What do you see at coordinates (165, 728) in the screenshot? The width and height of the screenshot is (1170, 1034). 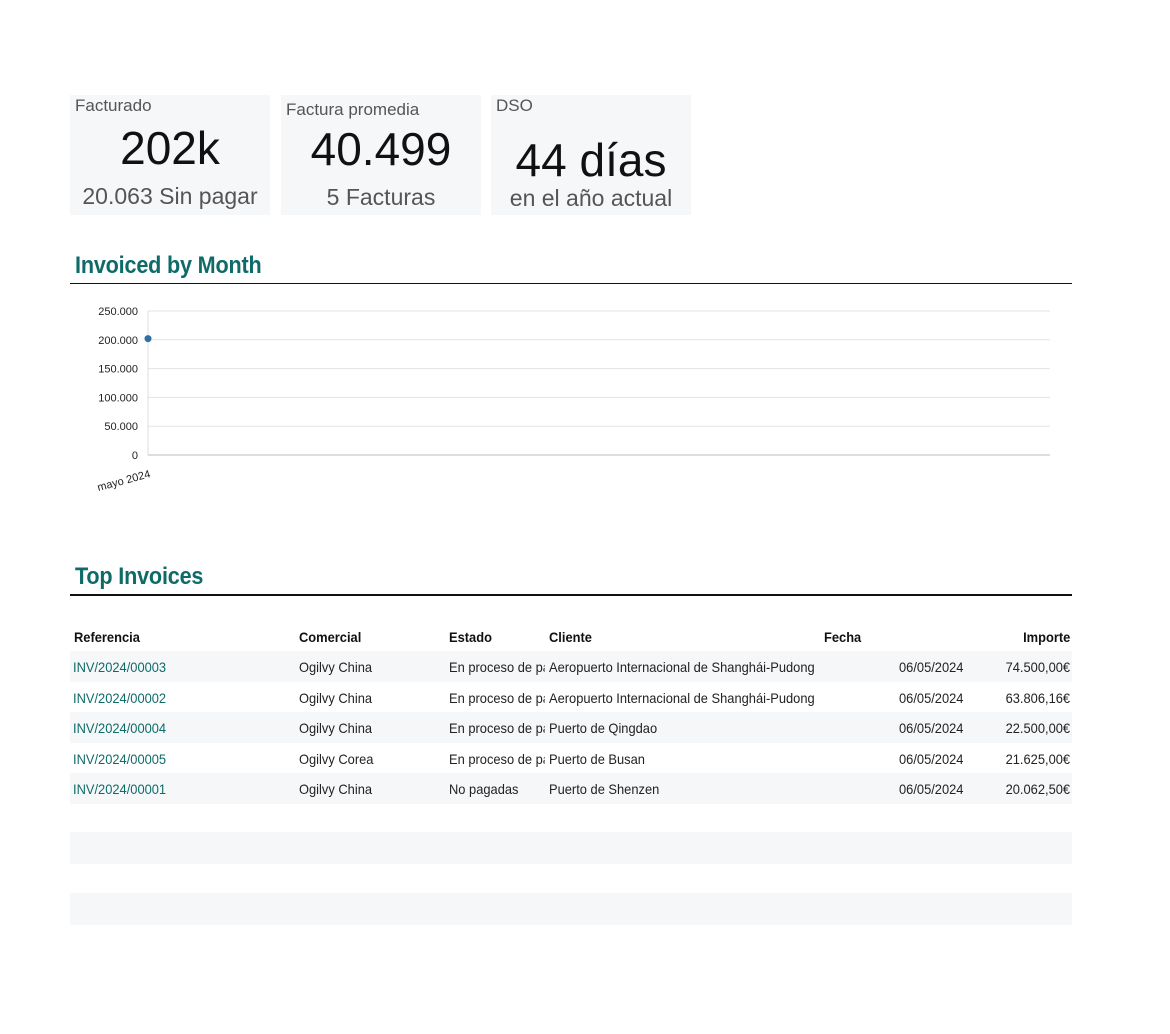 I see `invoice-reference-link: INV/2024/00004` at bounding box center [165, 728].